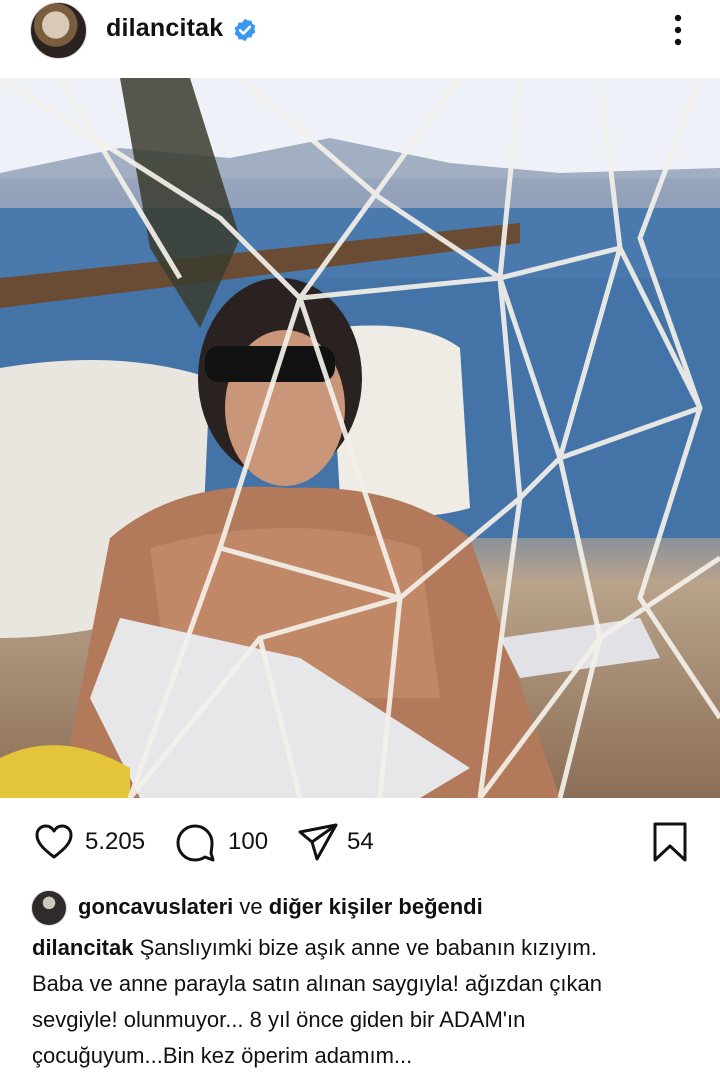 Image resolution: width=720 pixels, height=1074 pixels. I want to click on bookmark-icon, so click(670, 842).